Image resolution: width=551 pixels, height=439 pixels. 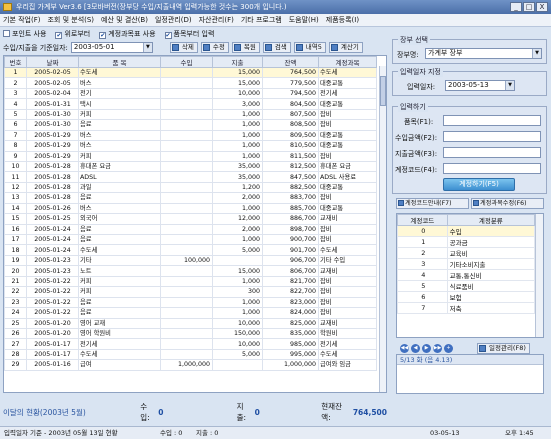 What do you see at coordinates (190, 72) in the screenshot?
I see `table-row: 1 2005-02-05 수도세 15,000 764,500 수도세` at bounding box center [190, 72].